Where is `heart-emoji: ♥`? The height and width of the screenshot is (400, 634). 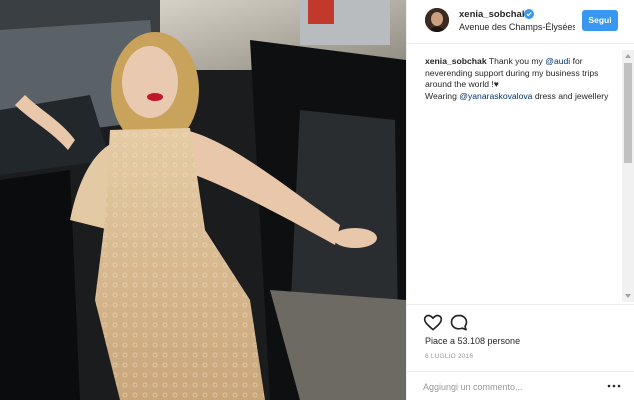 heart-emoji: ♥ is located at coordinates (496, 84).